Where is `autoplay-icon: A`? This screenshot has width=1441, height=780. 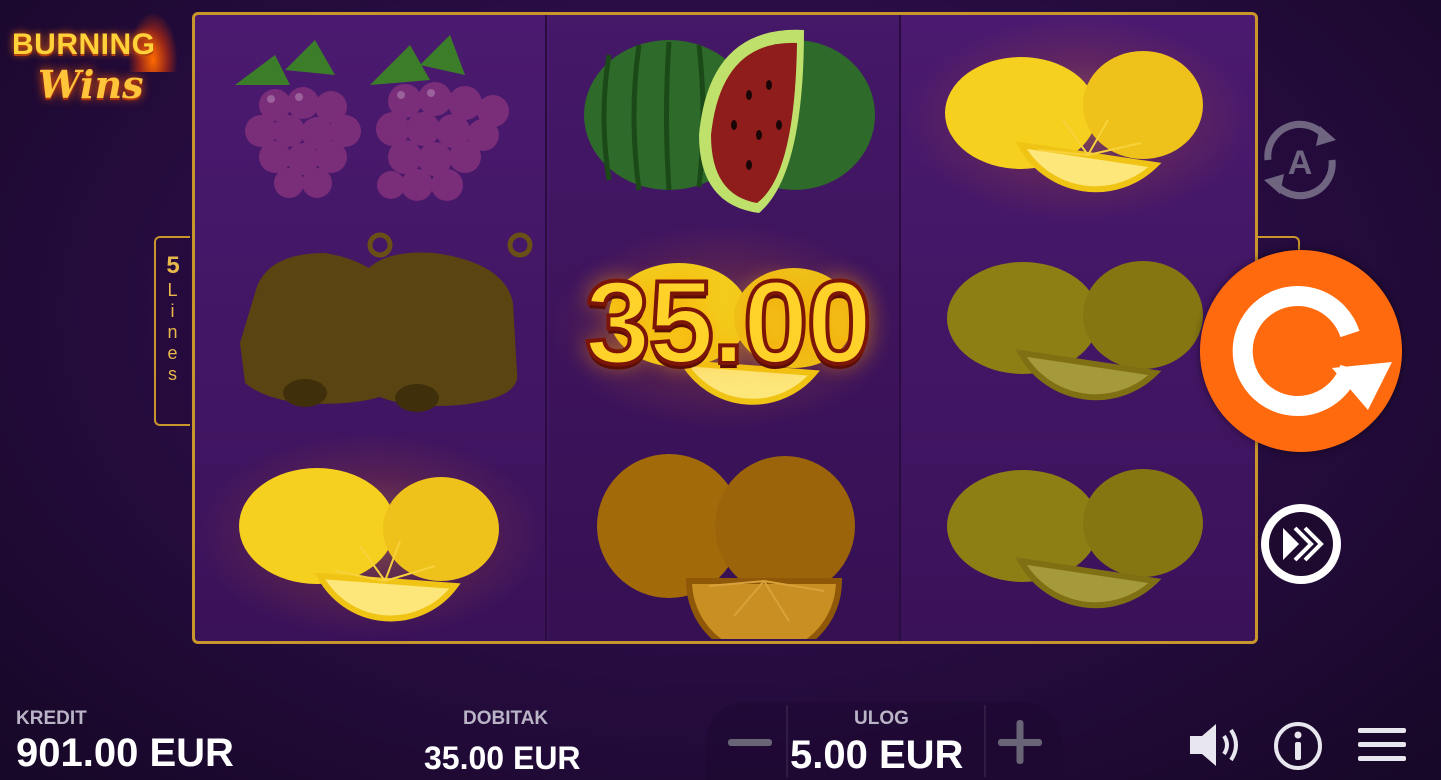
autoplay-icon: A is located at coordinates (1300, 160).